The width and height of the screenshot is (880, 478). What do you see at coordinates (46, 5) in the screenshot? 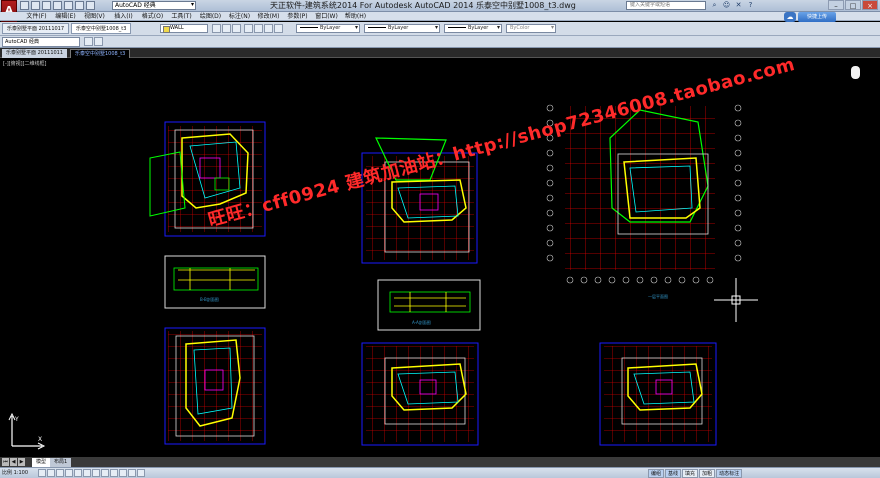
I see `save-icon` at bounding box center [46, 5].